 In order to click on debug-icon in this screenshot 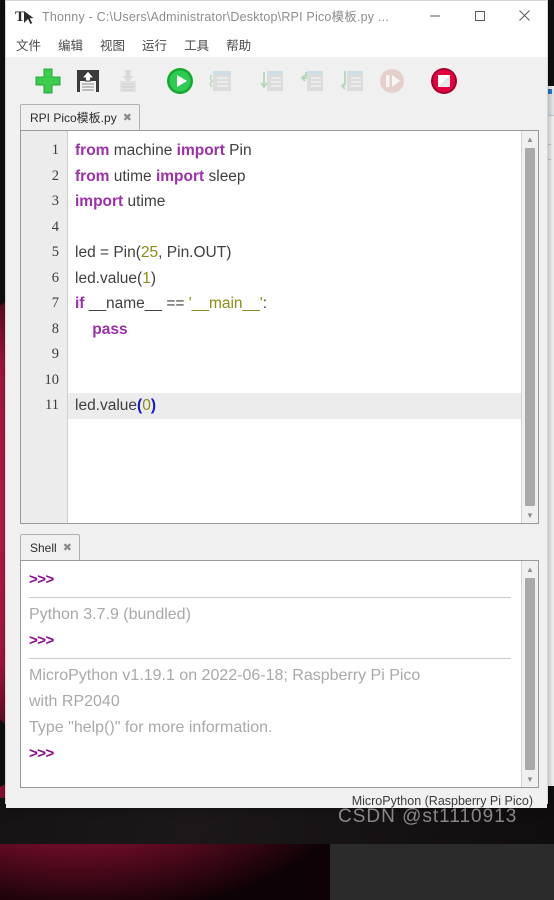, I will do `click(220, 81)`.